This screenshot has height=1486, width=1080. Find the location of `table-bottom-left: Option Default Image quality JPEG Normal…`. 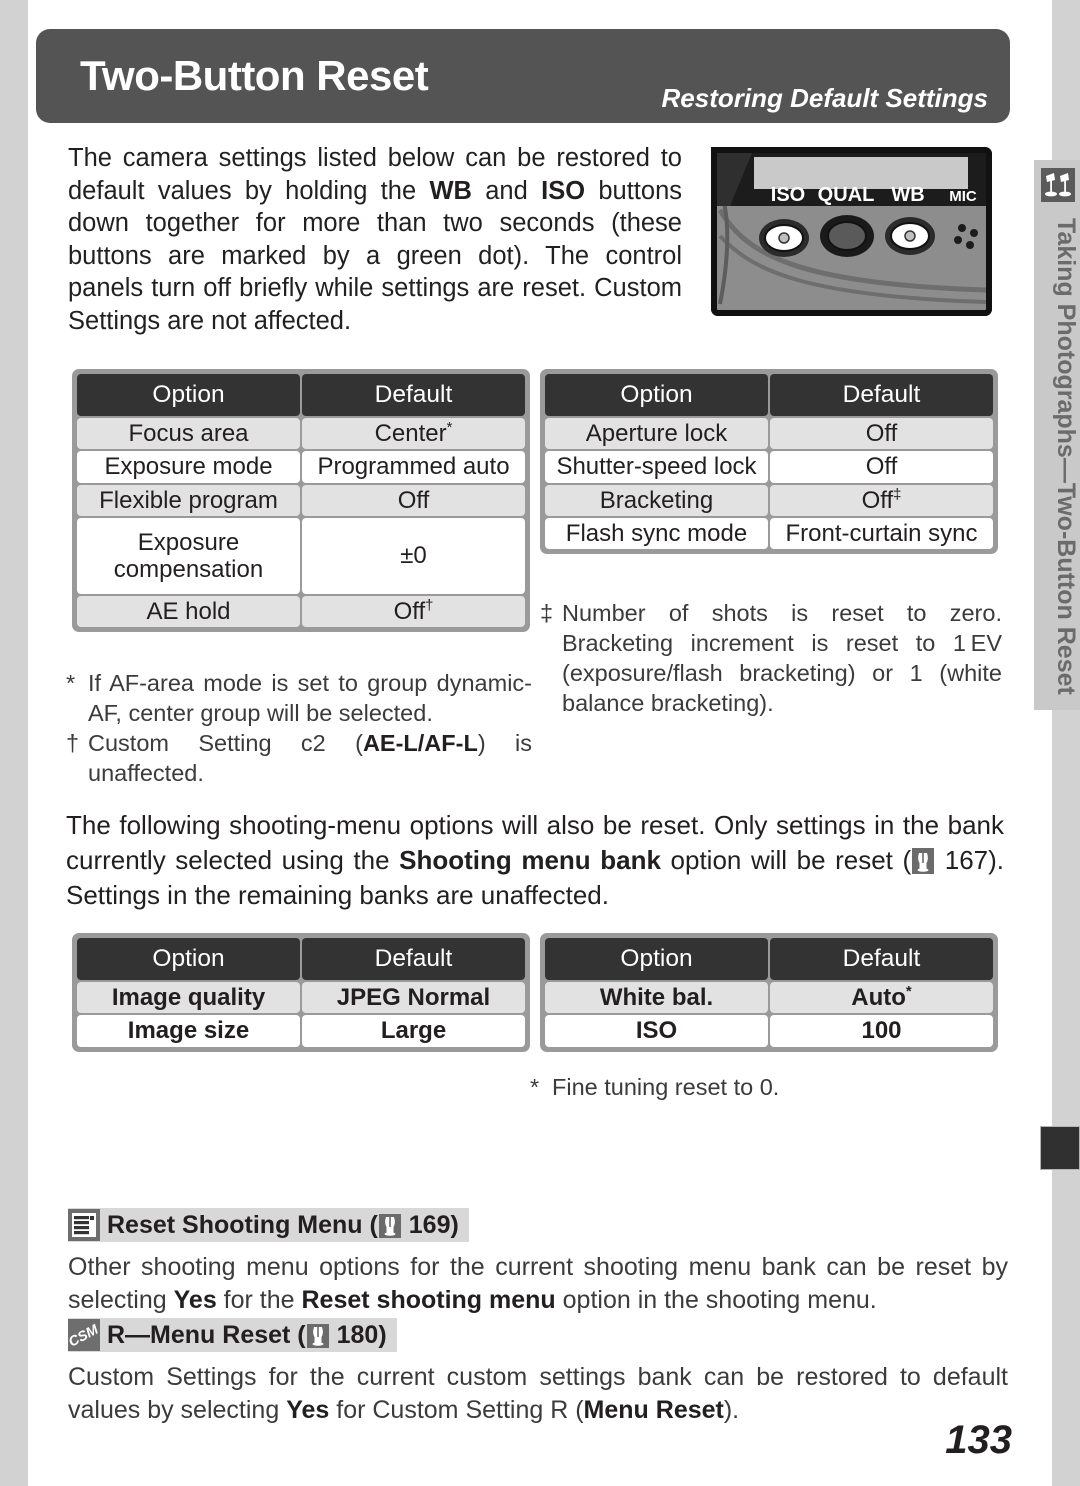

table-bottom-left: Option Default Image quality JPEG Normal… is located at coordinates (301, 992).